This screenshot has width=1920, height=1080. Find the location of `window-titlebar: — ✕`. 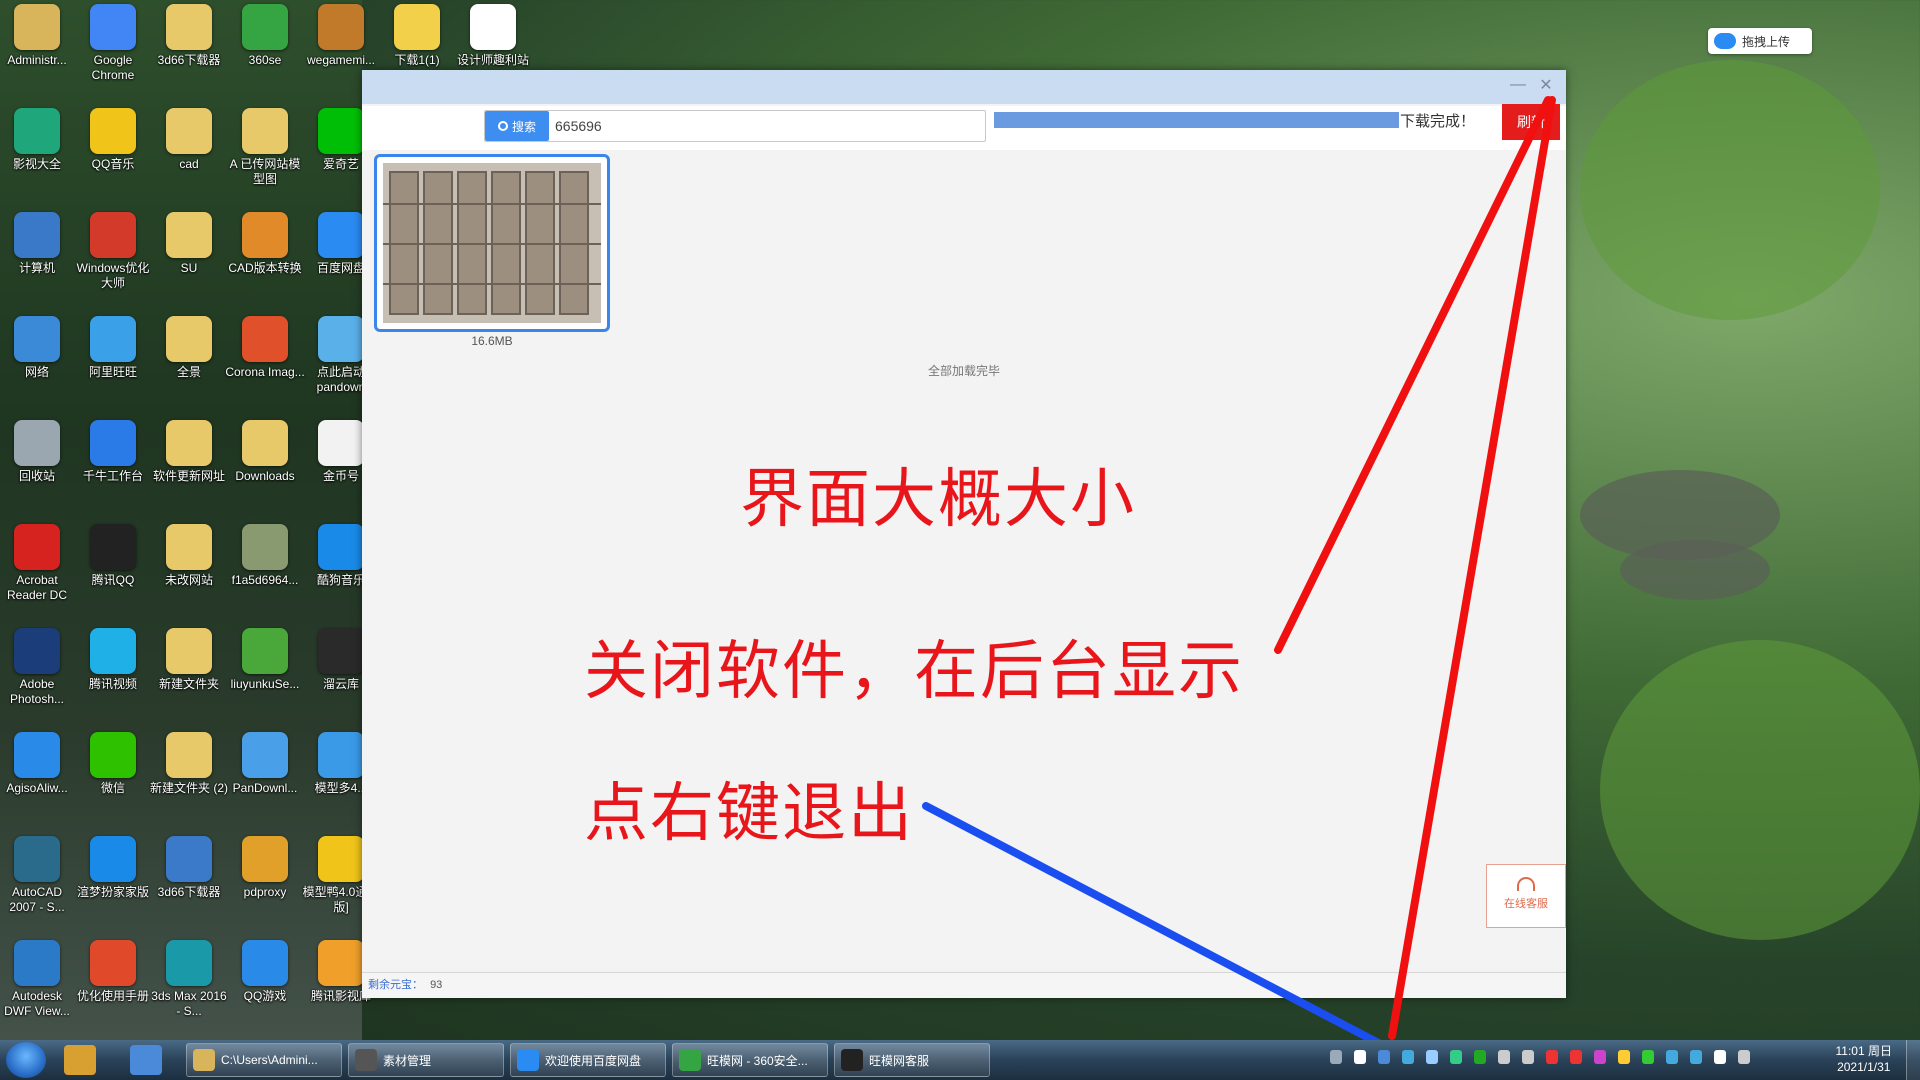

window-titlebar: — ✕ is located at coordinates (964, 87).